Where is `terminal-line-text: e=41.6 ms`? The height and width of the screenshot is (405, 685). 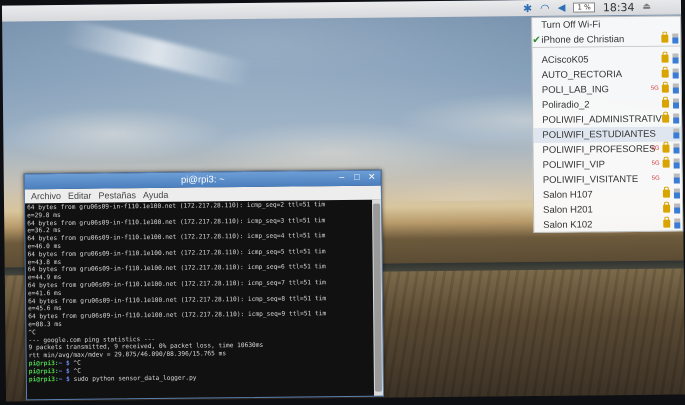
terminal-line-text: e=41.6 ms is located at coordinates (44, 293).